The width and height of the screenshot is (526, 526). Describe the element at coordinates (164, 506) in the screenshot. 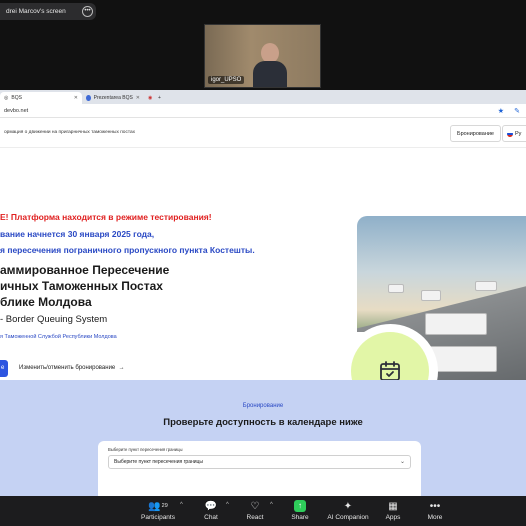

I see `participants-count: 29` at that location.